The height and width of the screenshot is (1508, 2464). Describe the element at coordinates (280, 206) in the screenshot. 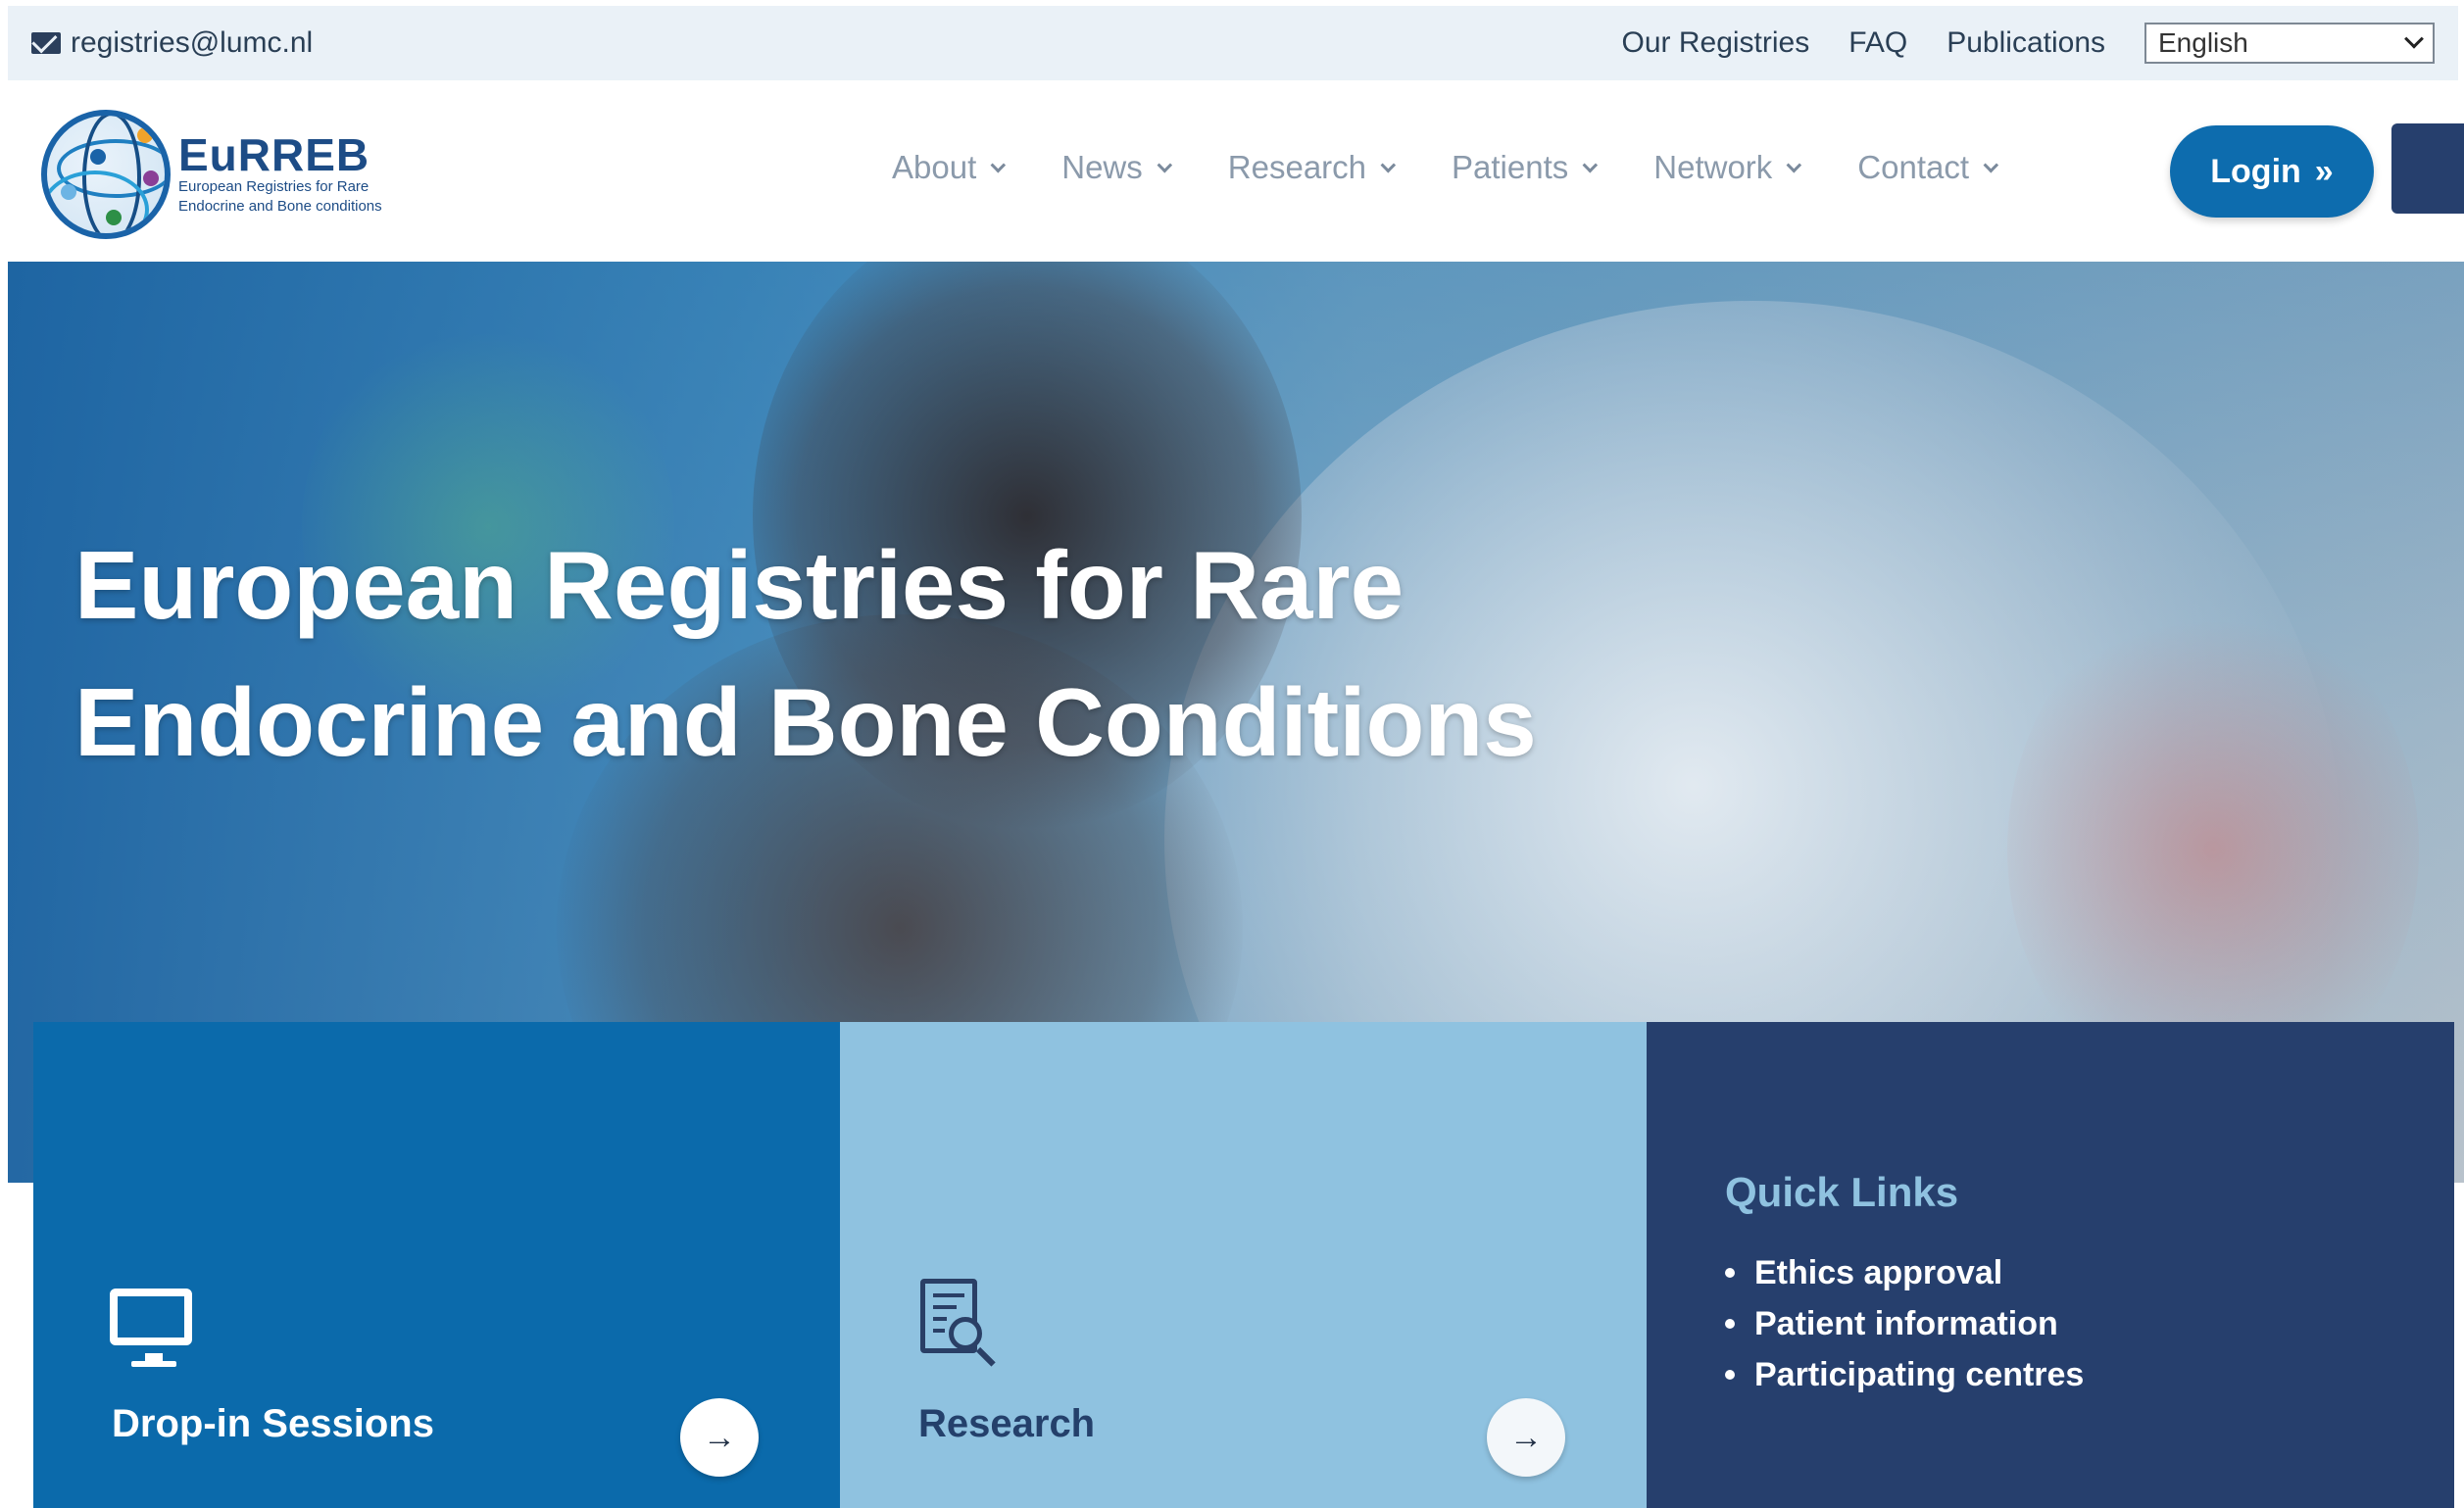

I see `logo-subtitle-2: Endocrine and Bone conditions` at that location.